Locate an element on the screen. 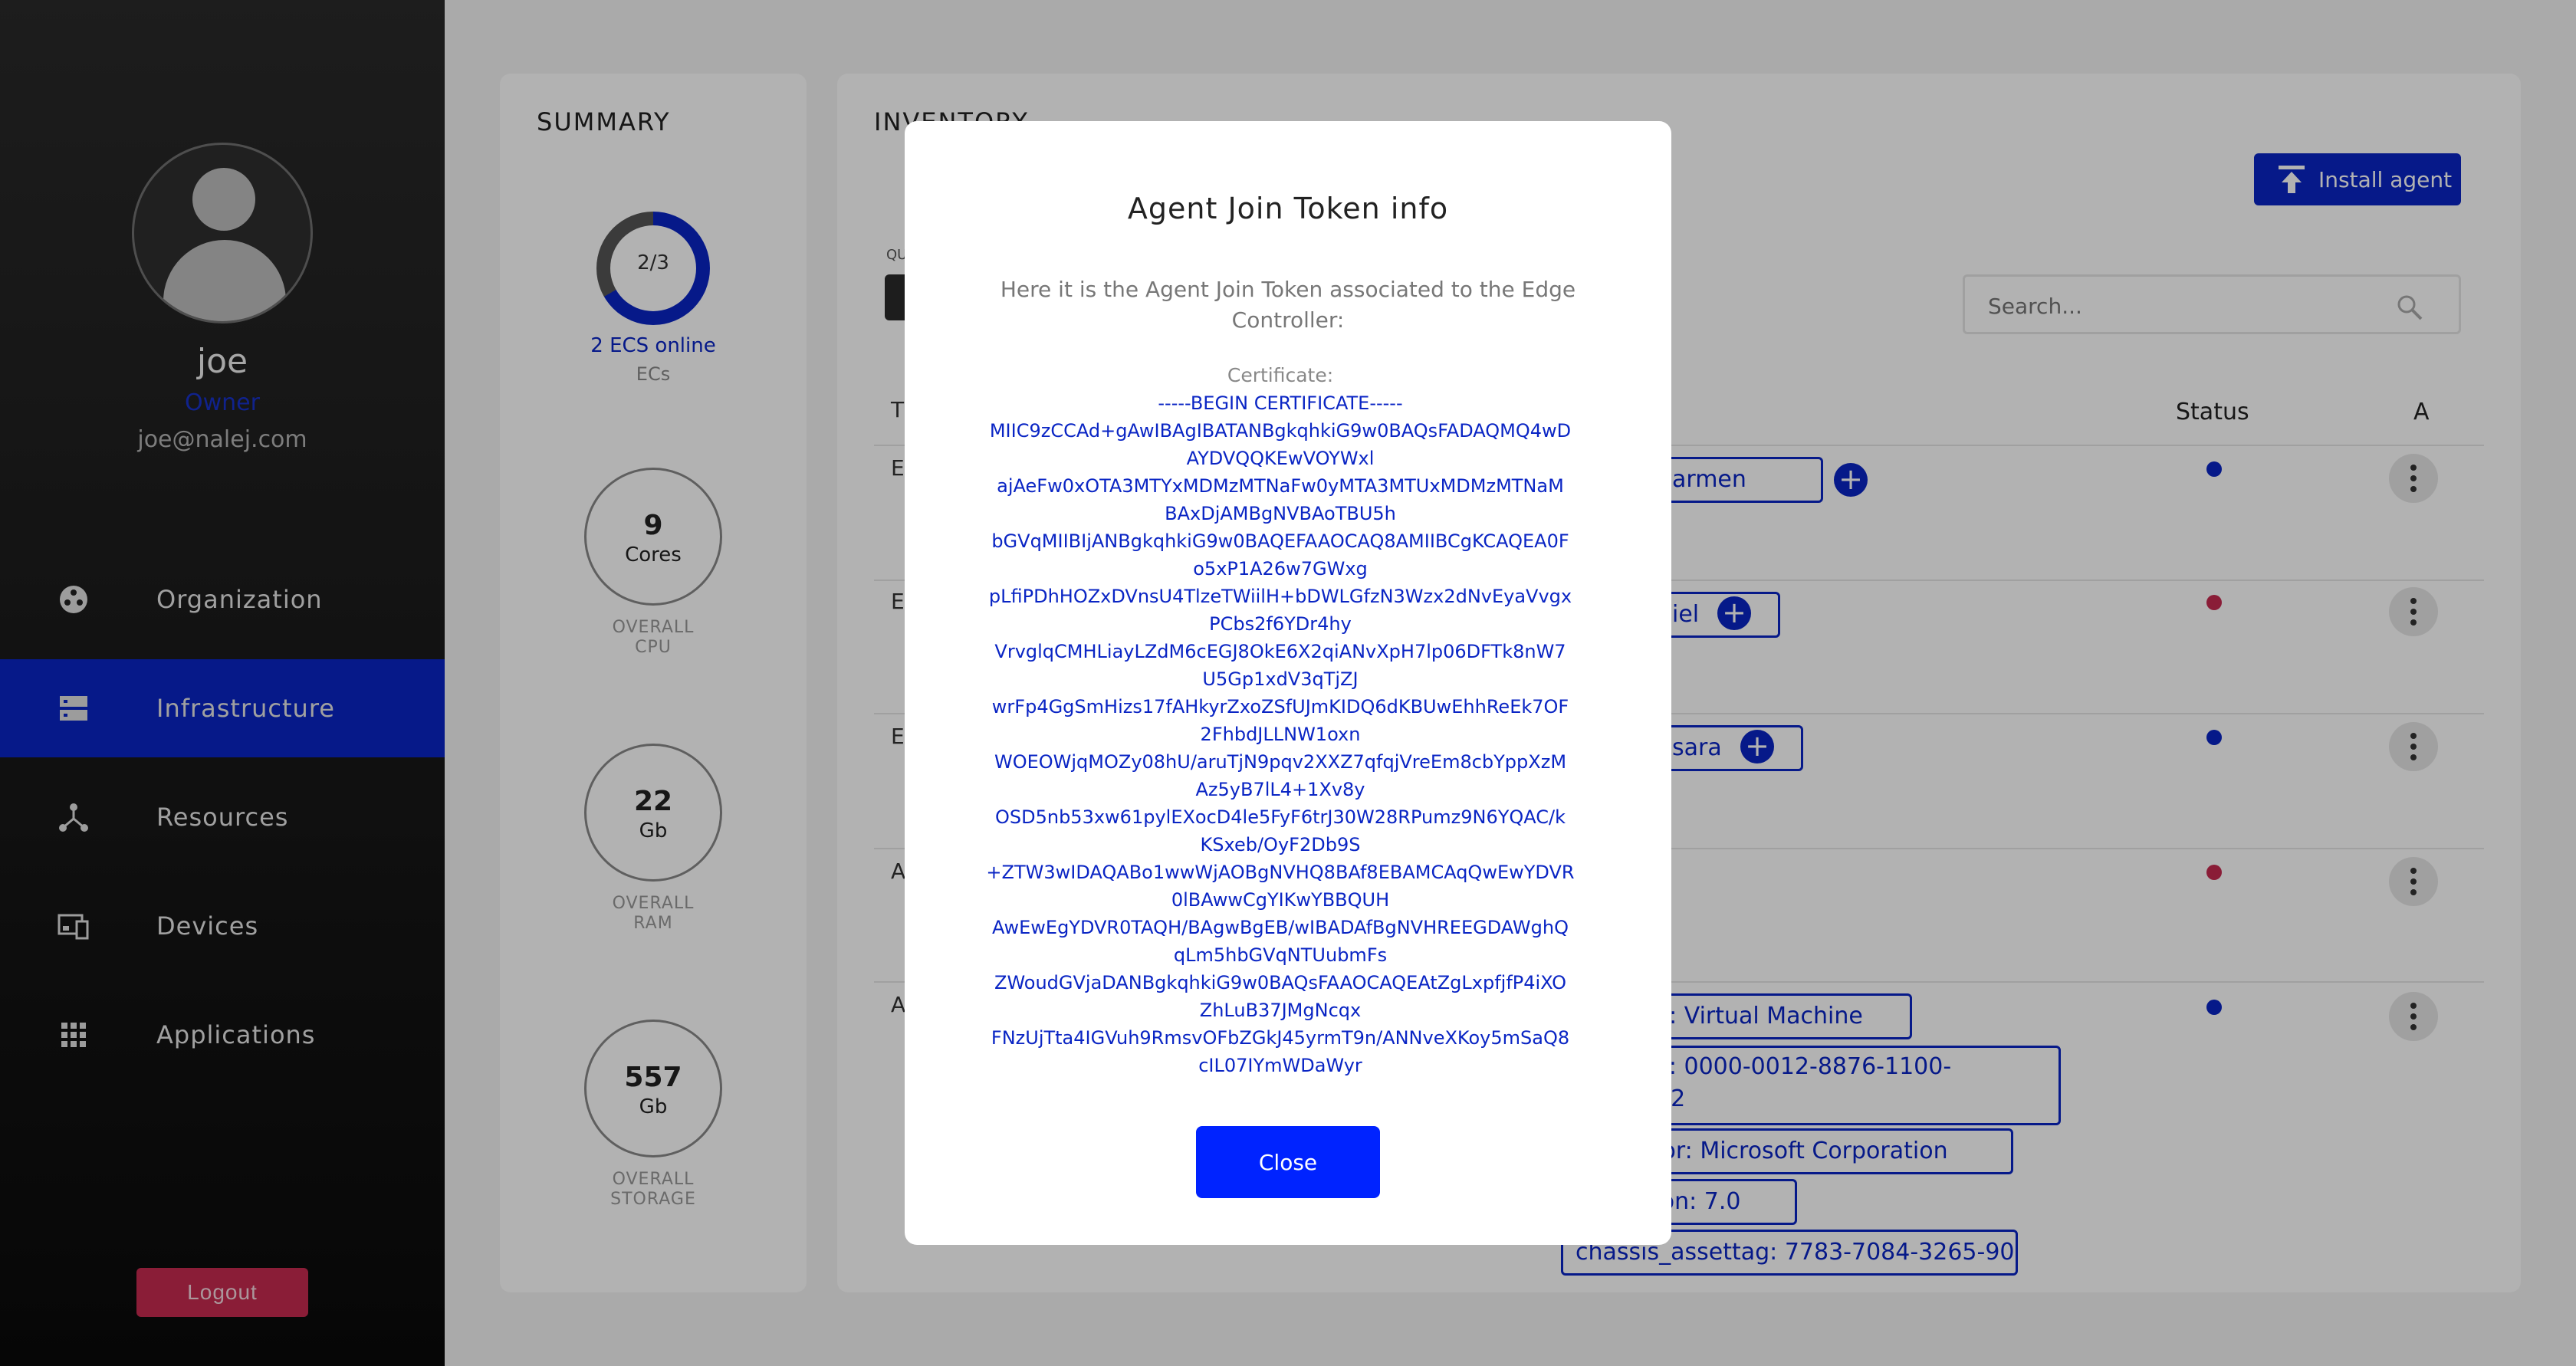 This screenshot has height=1366, width=2576. close-button: Close is located at coordinates (1288, 1162).